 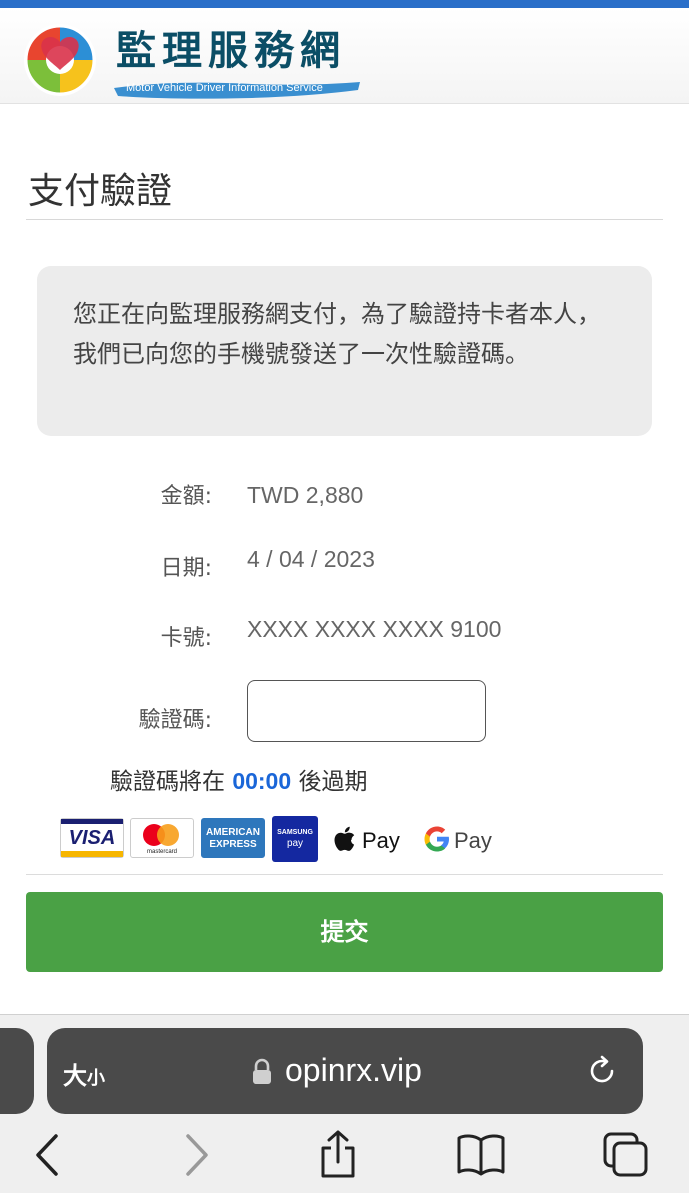 I want to click on address-bar: 大小 opinrx.vip, so click(x=345, y=1071).